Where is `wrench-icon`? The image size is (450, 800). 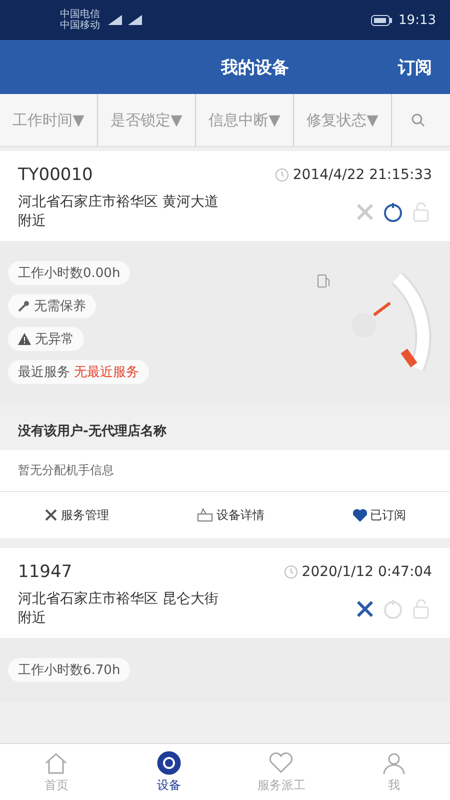 wrench-icon is located at coordinates (24, 306).